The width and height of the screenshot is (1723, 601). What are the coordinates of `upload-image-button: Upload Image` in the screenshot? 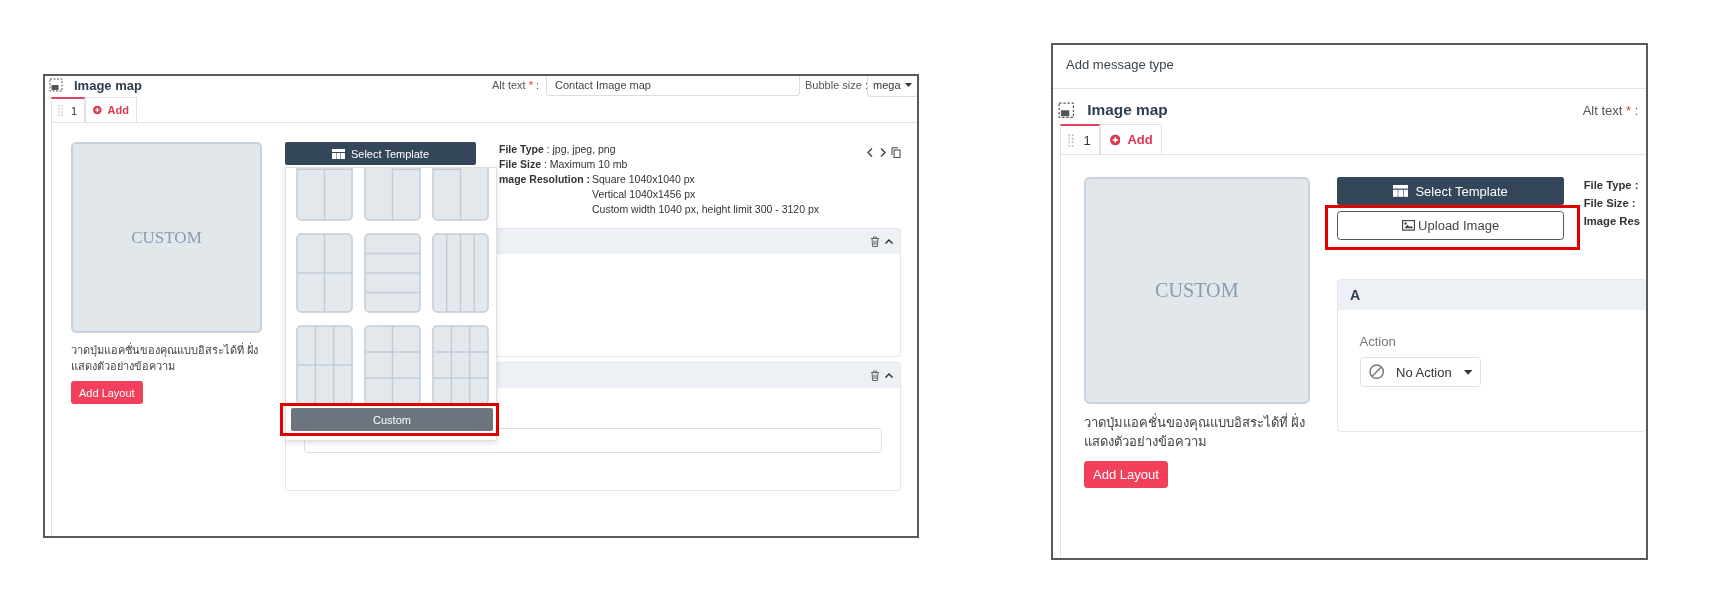 It's located at (1450, 225).